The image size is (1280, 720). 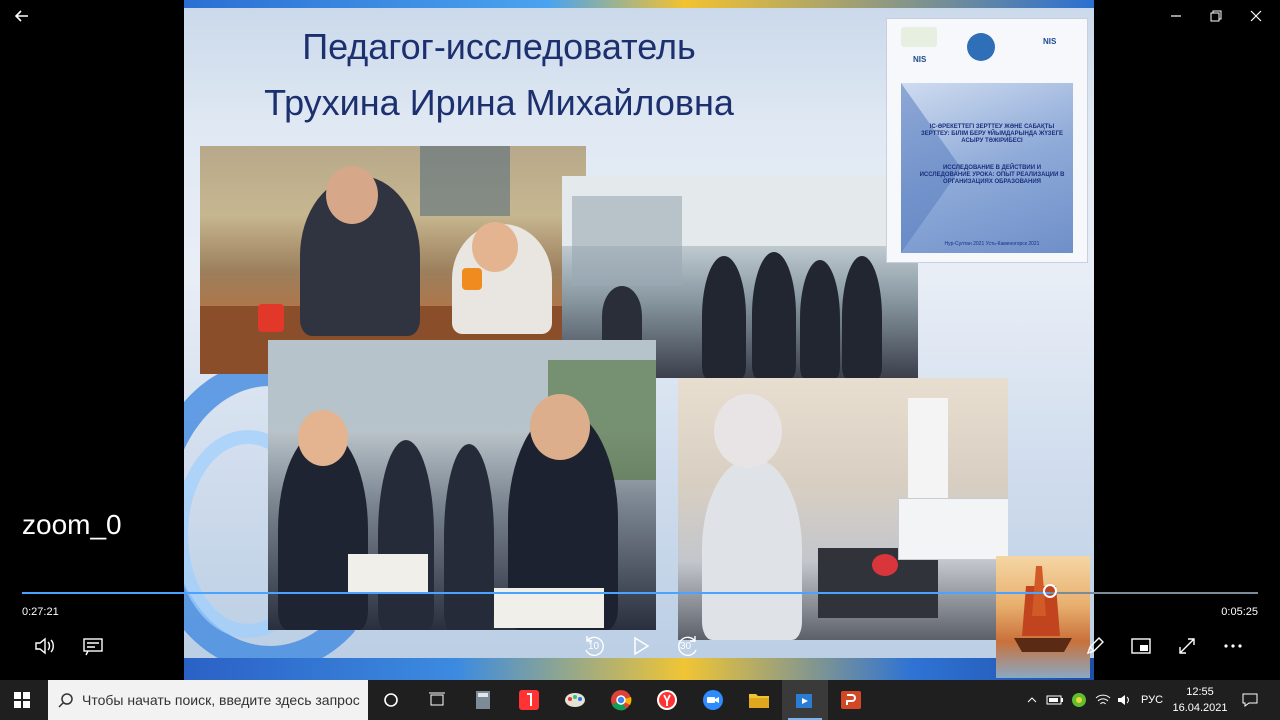 I want to click on cortana-button, so click(x=391, y=700).